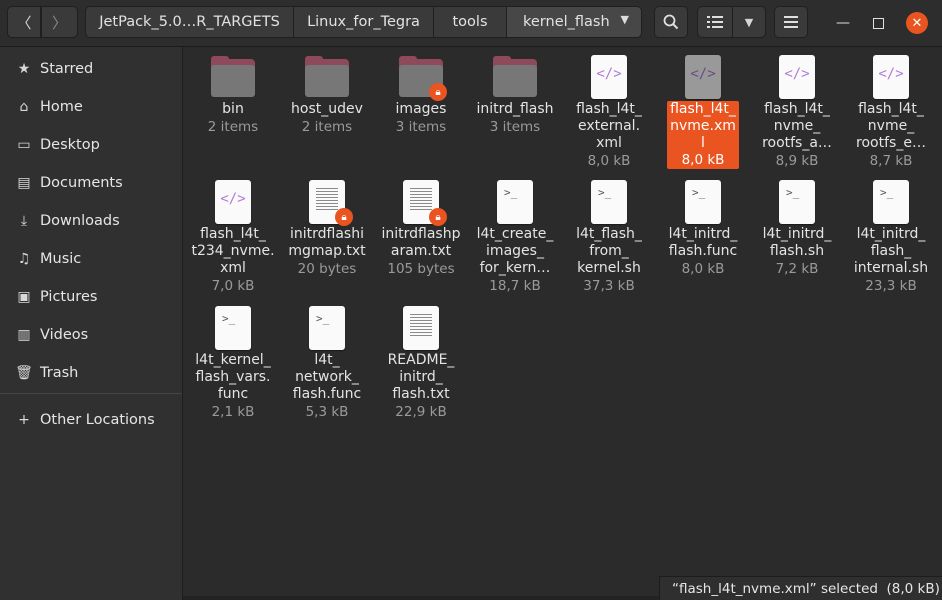  I want to click on forward-button: 〉, so click(59, 22).